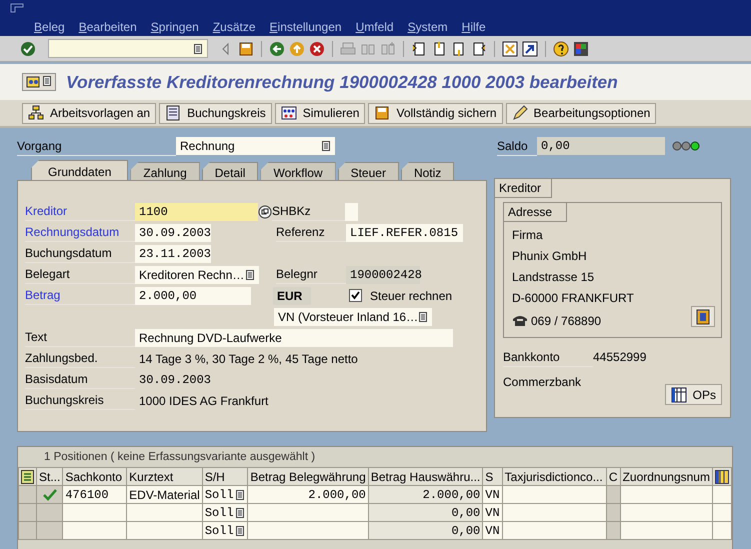 Image resolution: width=751 pixels, height=549 pixels. I want to click on checkmark-icon, so click(49, 494).